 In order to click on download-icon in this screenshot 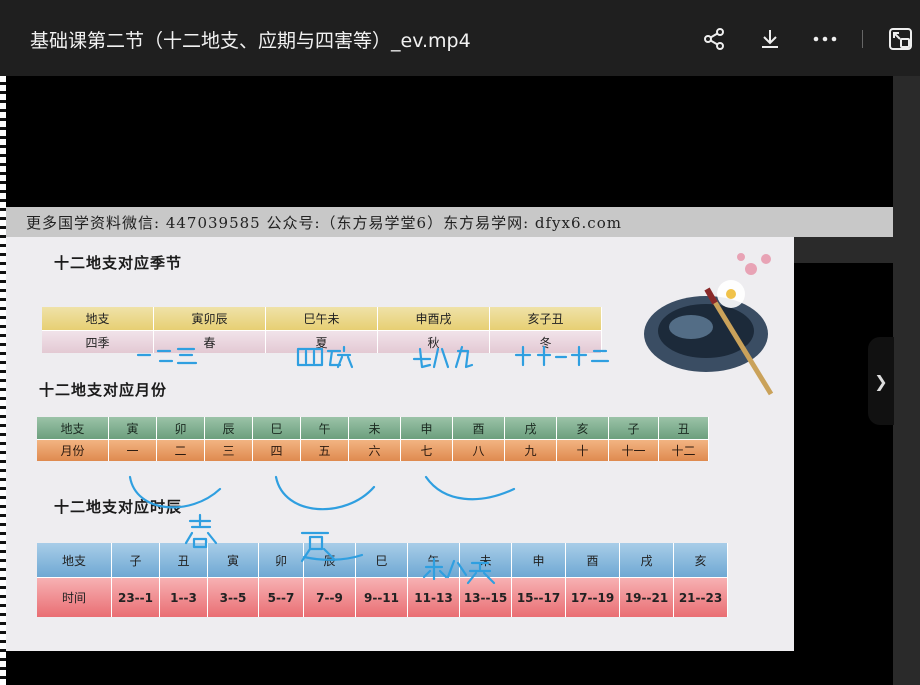, I will do `click(770, 39)`.